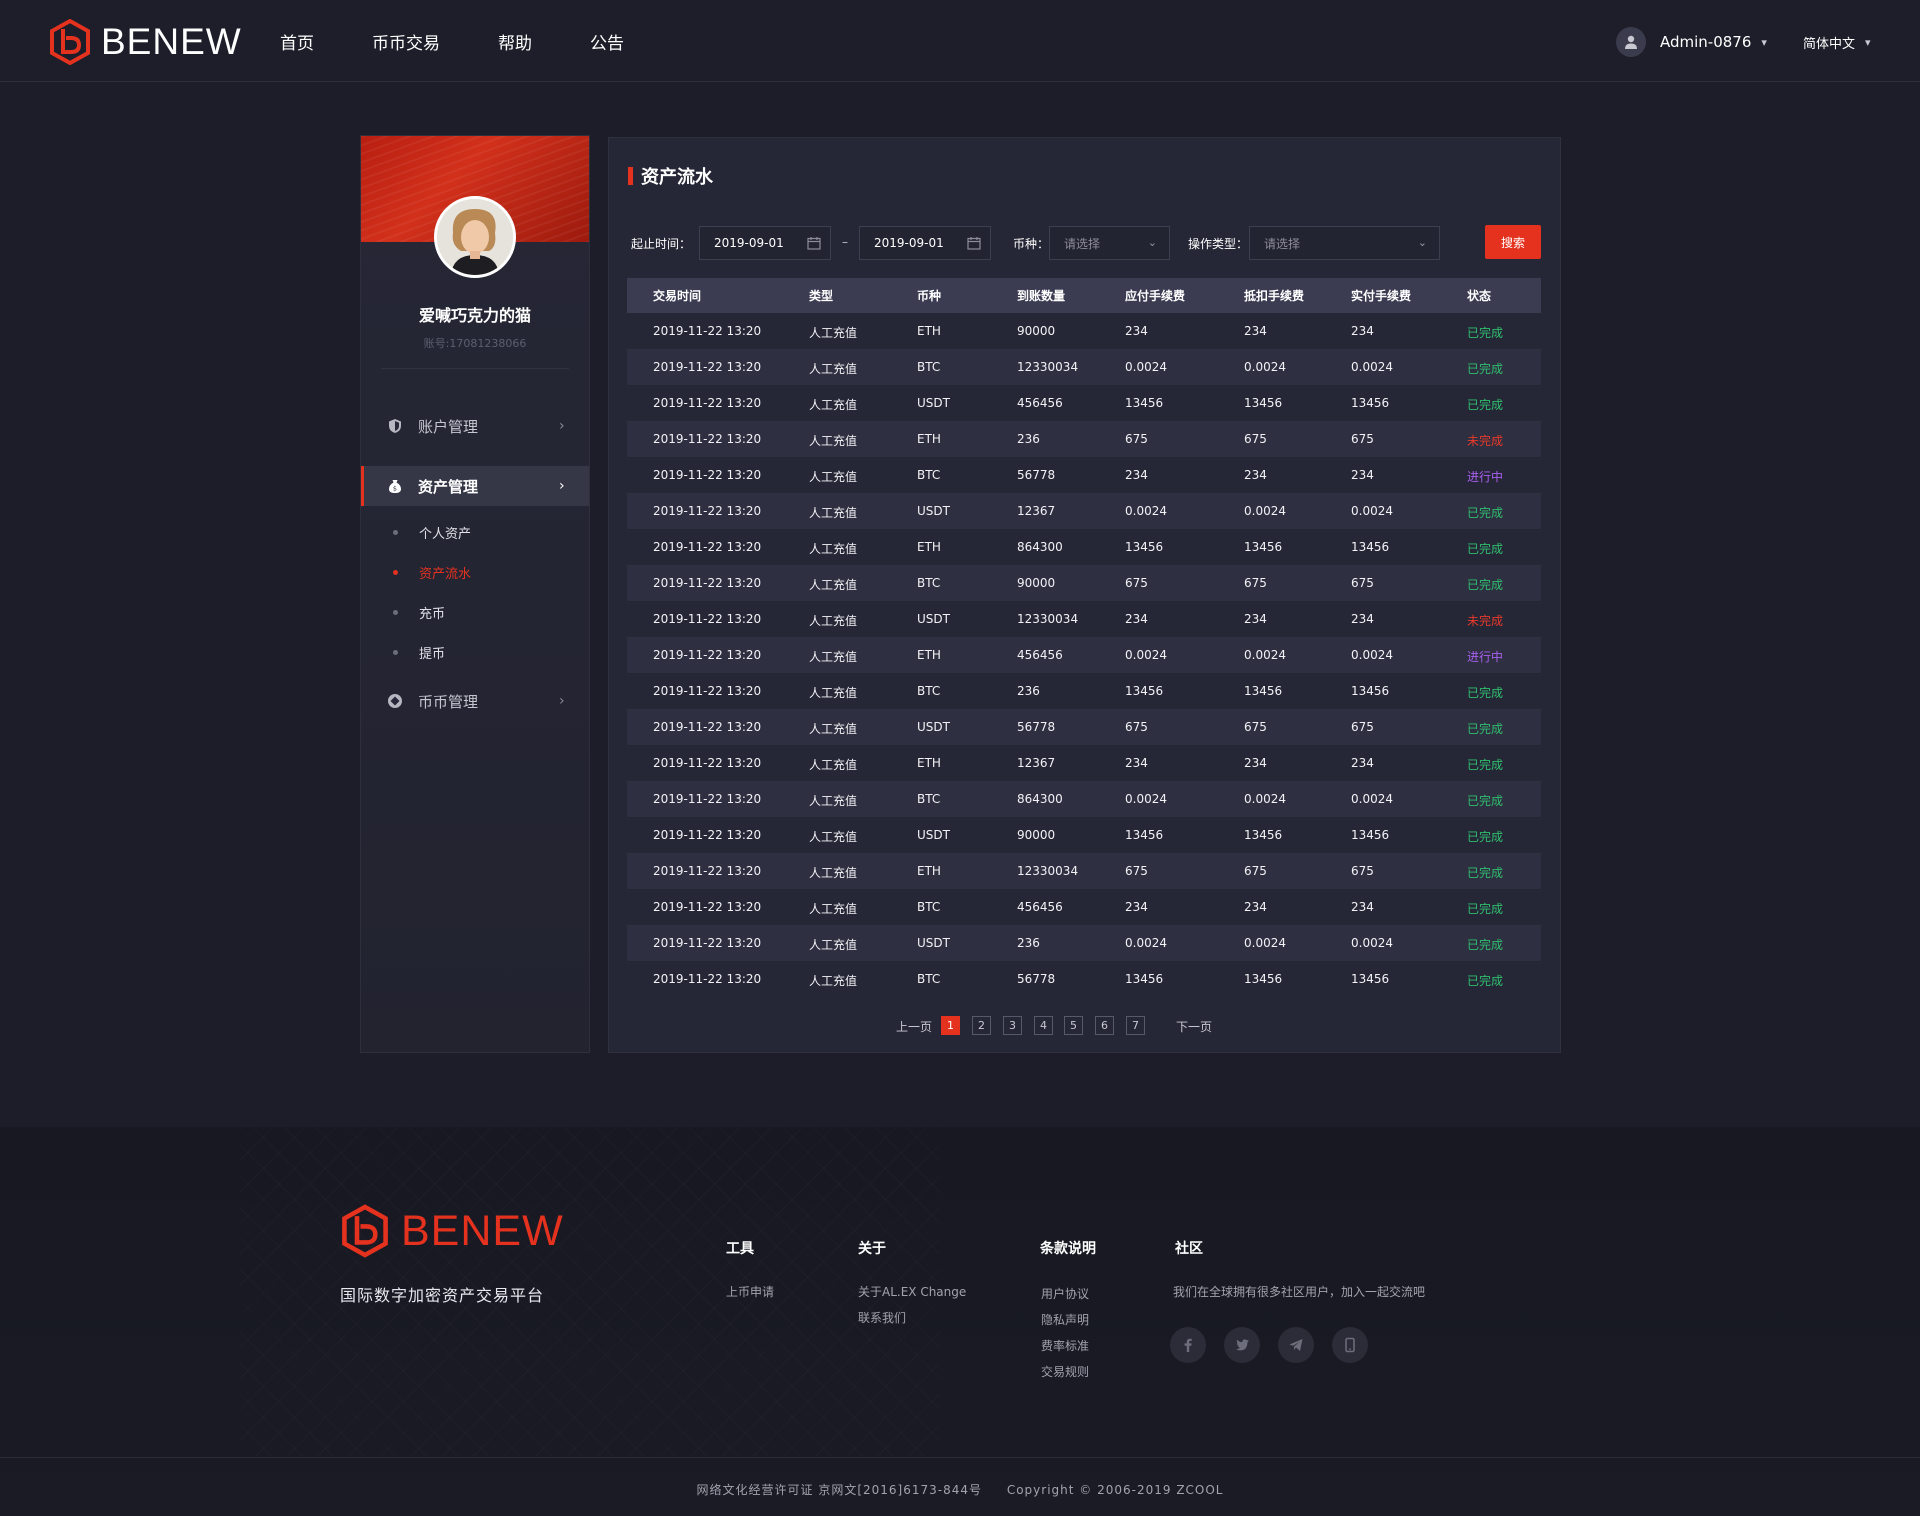  Describe the element at coordinates (1028, 691) in the screenshot. I see `table-cell: 236` at that location.